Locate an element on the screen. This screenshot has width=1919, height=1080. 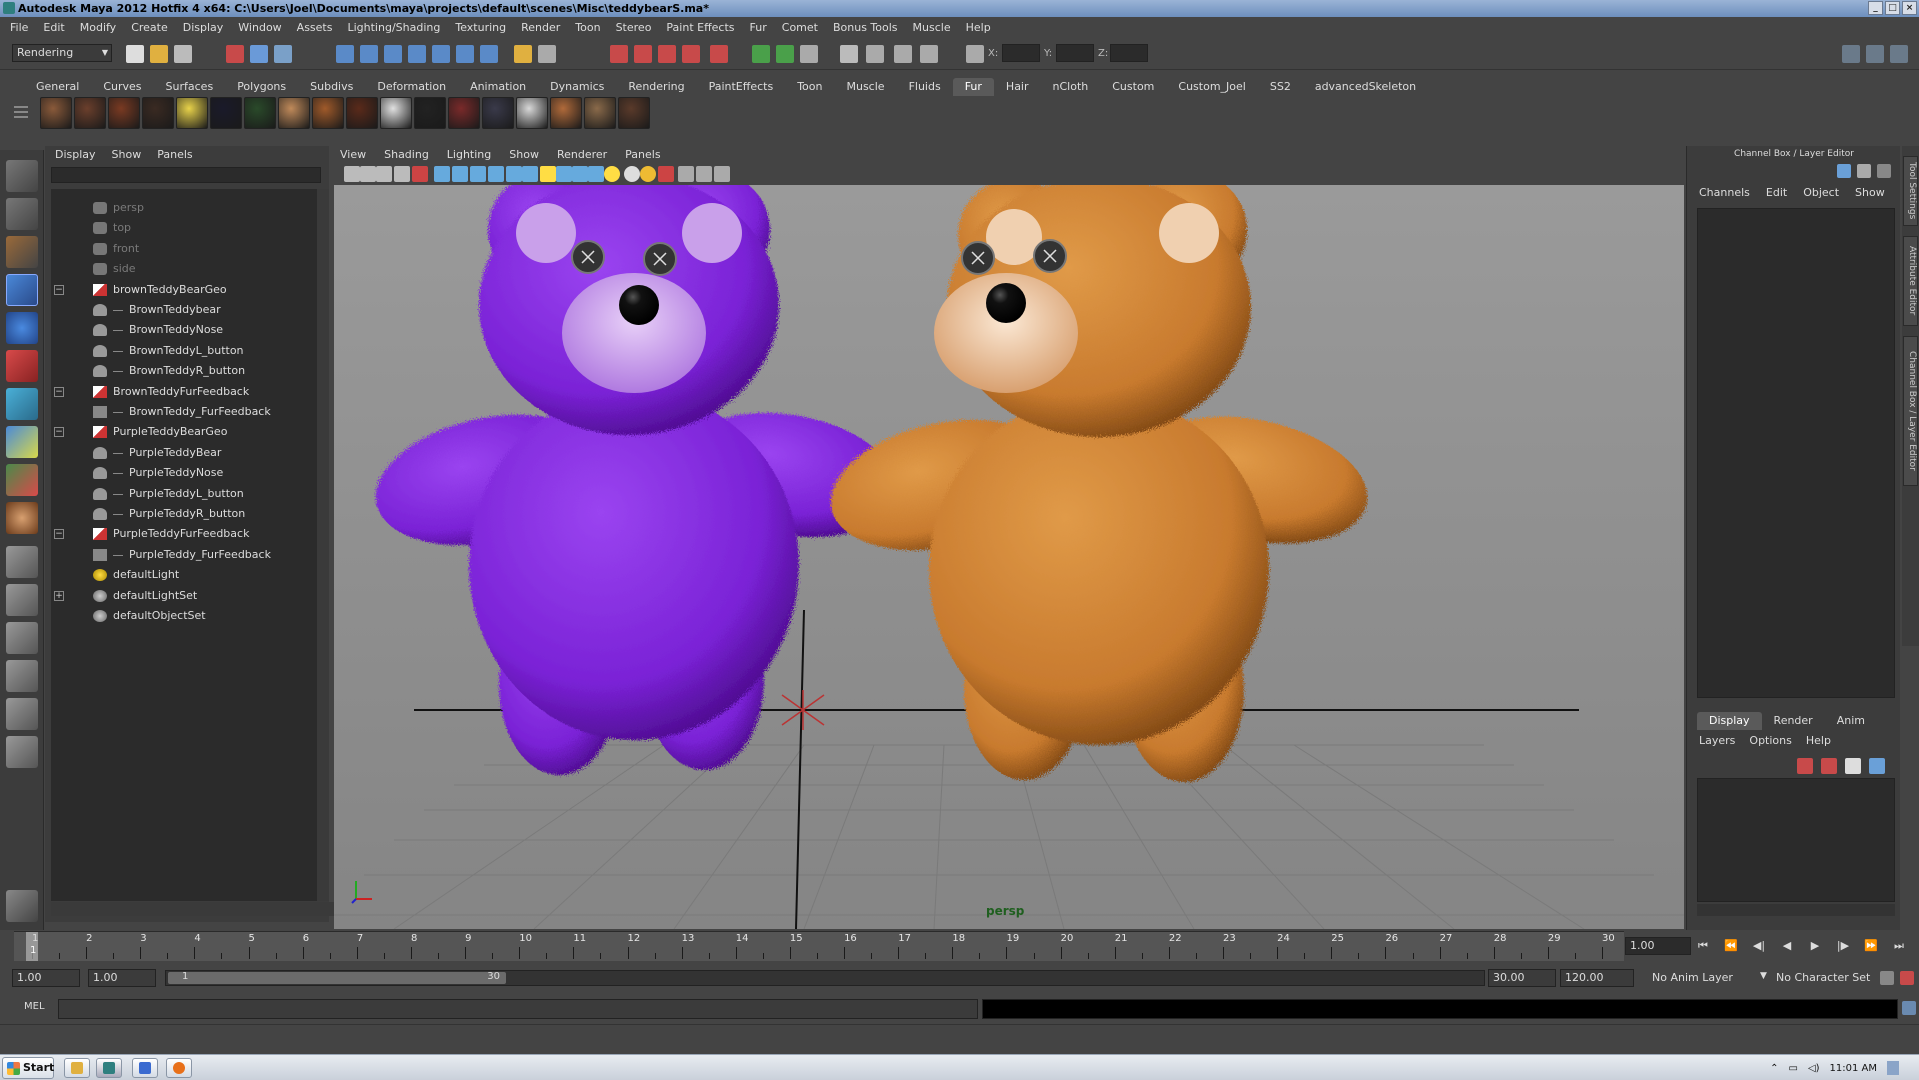
side-tab-tool-settings: Tool Settings is located at coordinates (1910, 191).